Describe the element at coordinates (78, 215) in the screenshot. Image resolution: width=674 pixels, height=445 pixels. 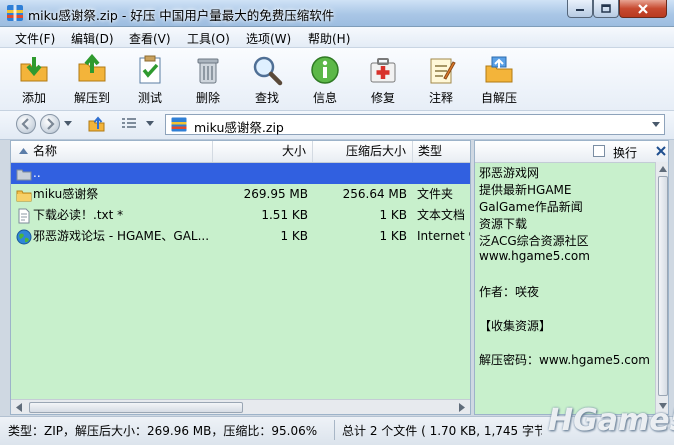
I see `row-name: 下载必读！.txt *` at that location.